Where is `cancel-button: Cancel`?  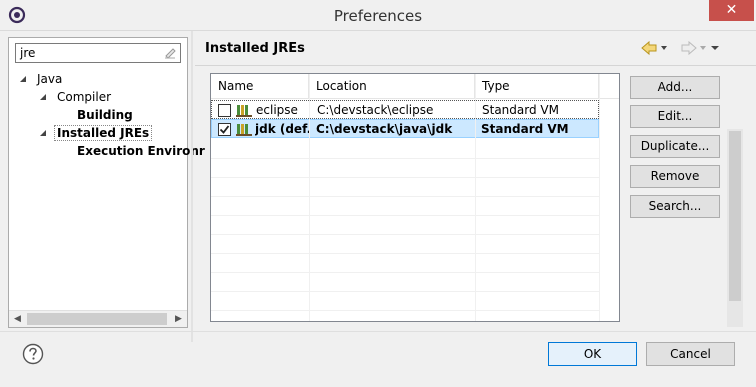
cancel-button: Cancel is located at coordinates (690, 354).